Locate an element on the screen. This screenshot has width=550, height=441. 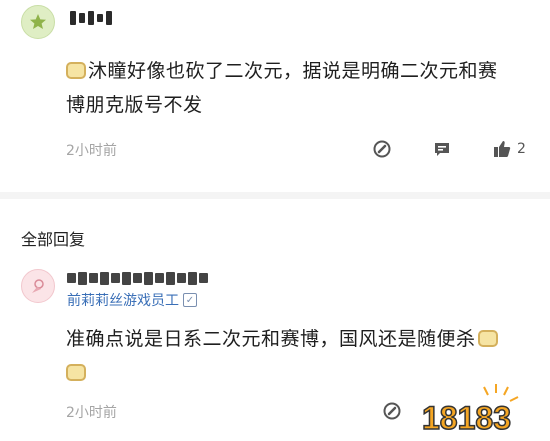
edit-button is located at coordinates (382, 149).